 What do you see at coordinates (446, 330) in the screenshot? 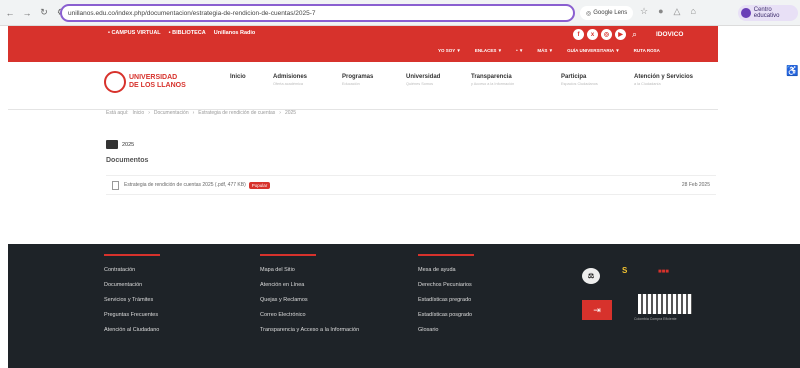
I see `footer-link: Glosario` at bounding box center [446, 330].